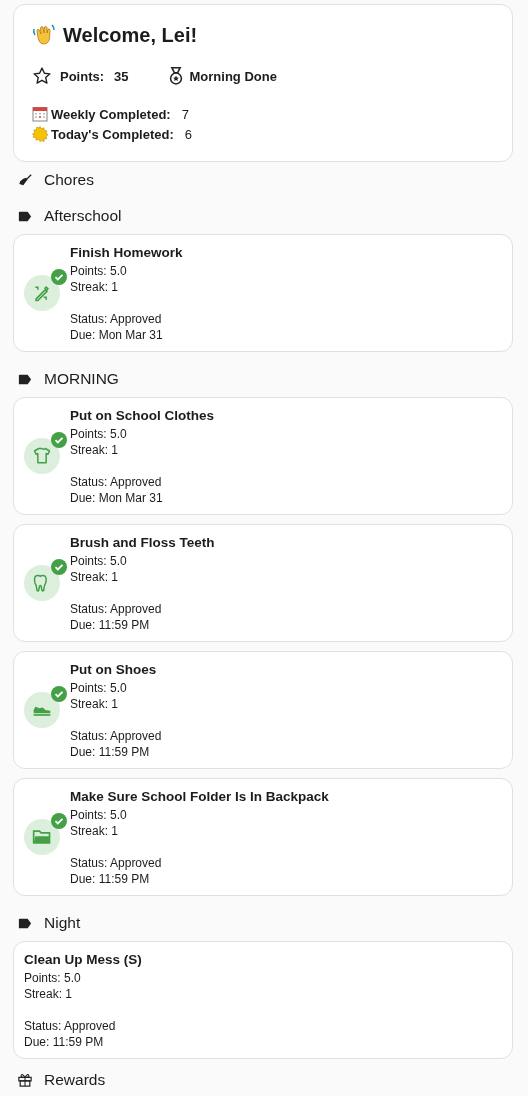  Describe the element at coordinates (42, 76) in the screenshot. I see `star-icon` at that location.